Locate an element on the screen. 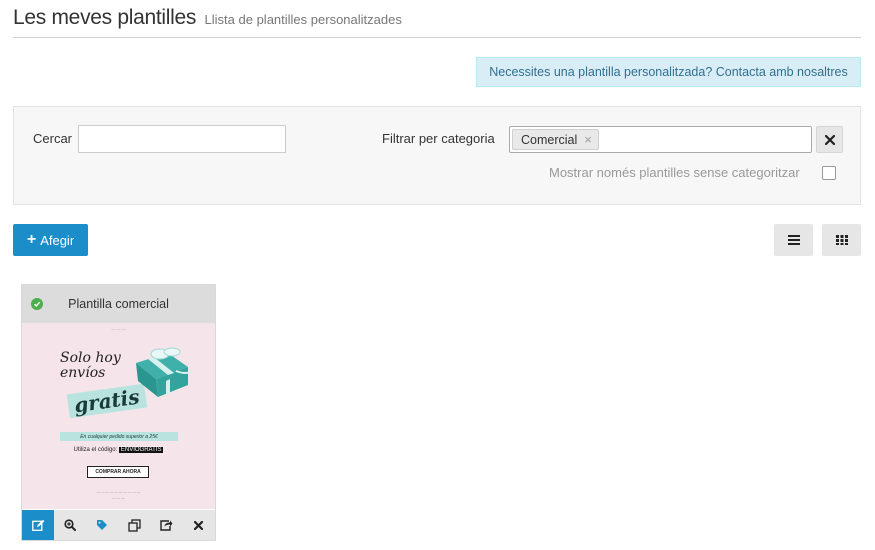 This screenshot has height=550, width=875. share-icon is located at coordinates (166, 525).